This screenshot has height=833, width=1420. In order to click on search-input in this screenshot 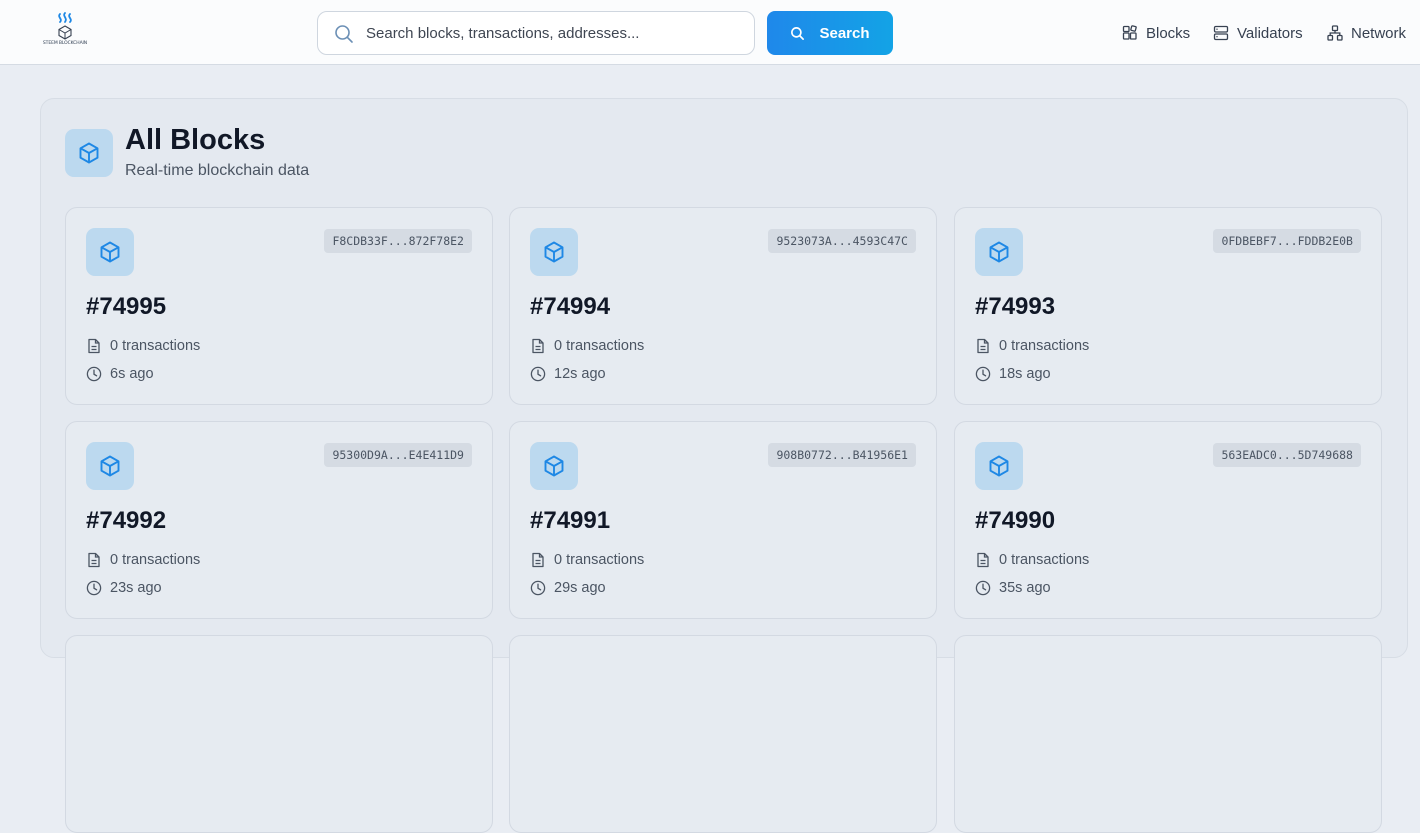, I will do `click(556, 33)`.